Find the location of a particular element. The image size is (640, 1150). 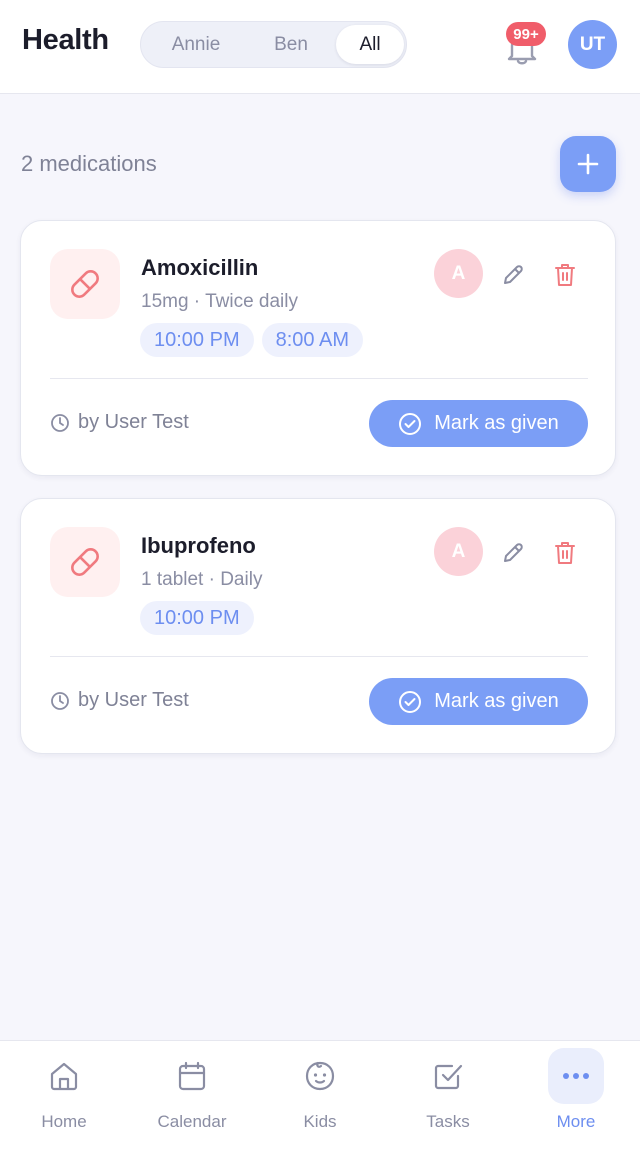

nav-label: Calendar is located at coordinates (192, 1121).